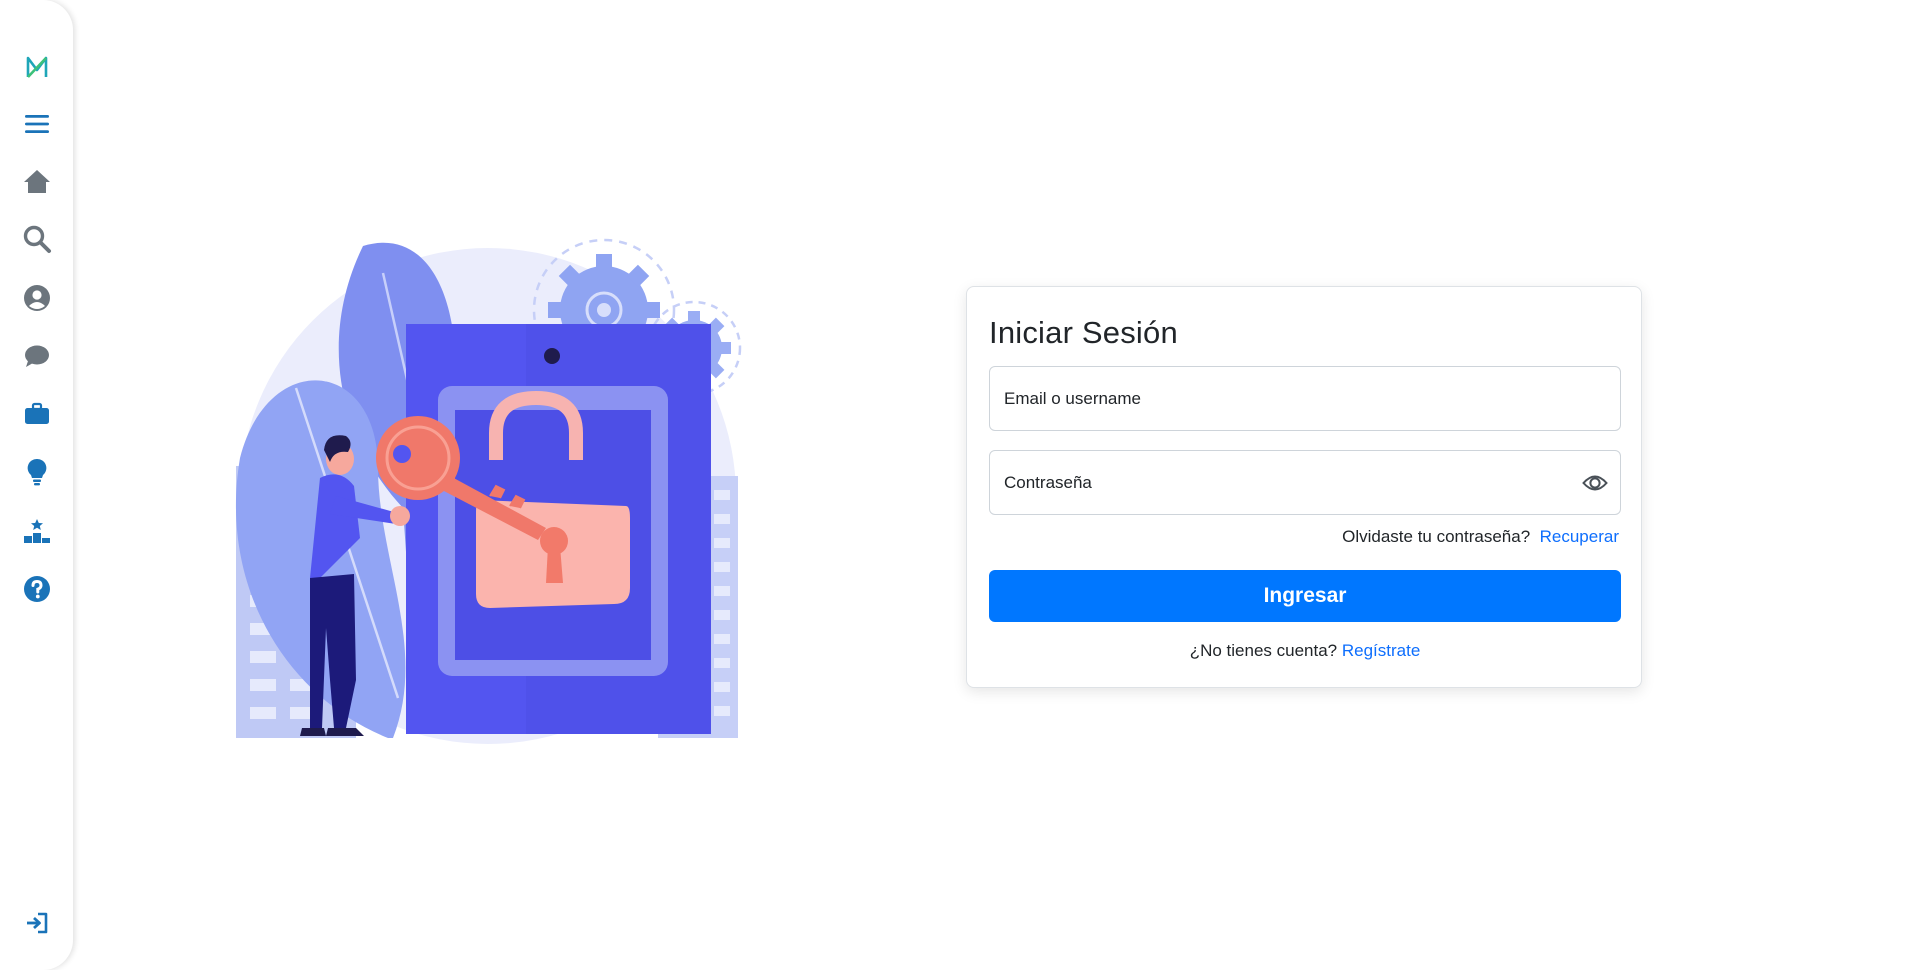 This screenshot has width=1920, height=970. I want to click on forgot-password: Olvidaste tu contraseña? Recuperar, so click(1480, 537).